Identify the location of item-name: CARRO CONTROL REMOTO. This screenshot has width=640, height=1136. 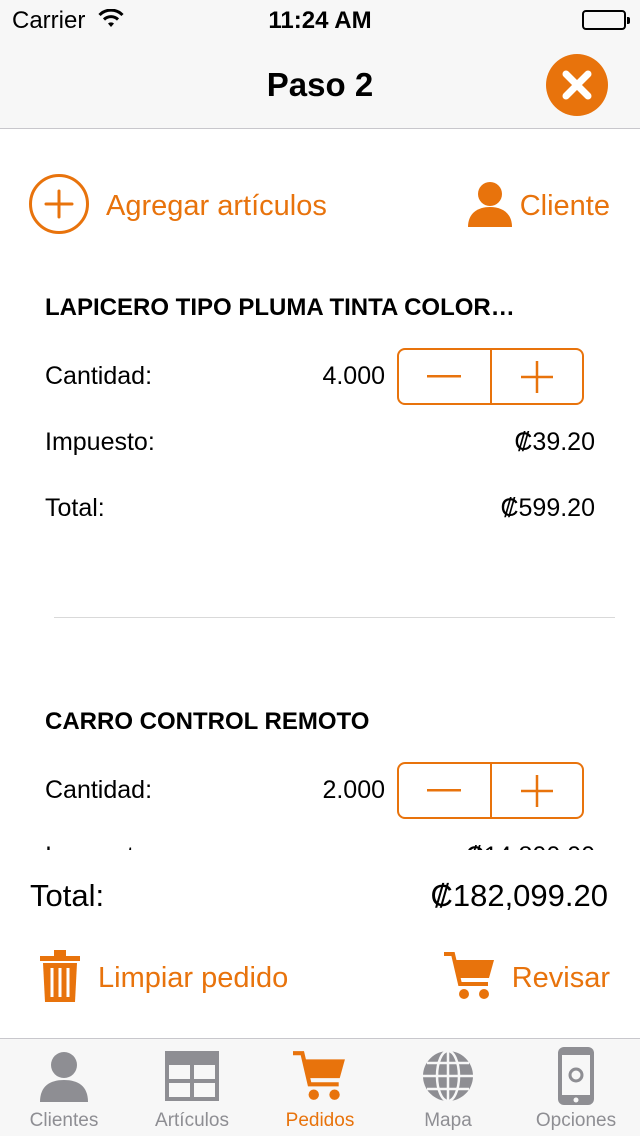
(207, 721).